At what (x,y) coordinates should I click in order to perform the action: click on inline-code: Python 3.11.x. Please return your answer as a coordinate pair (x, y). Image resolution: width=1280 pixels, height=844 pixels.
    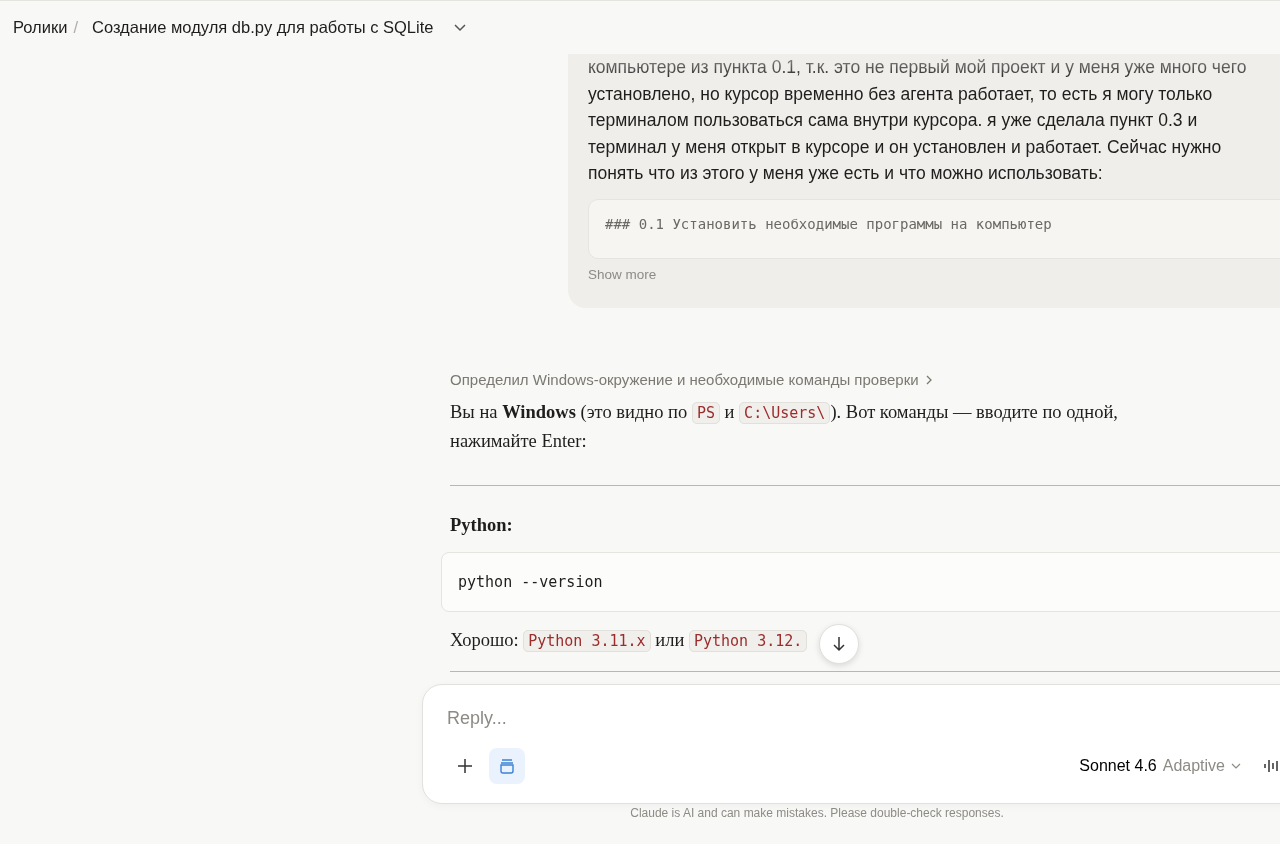
    Looking at the image, I should click on (587, 641).